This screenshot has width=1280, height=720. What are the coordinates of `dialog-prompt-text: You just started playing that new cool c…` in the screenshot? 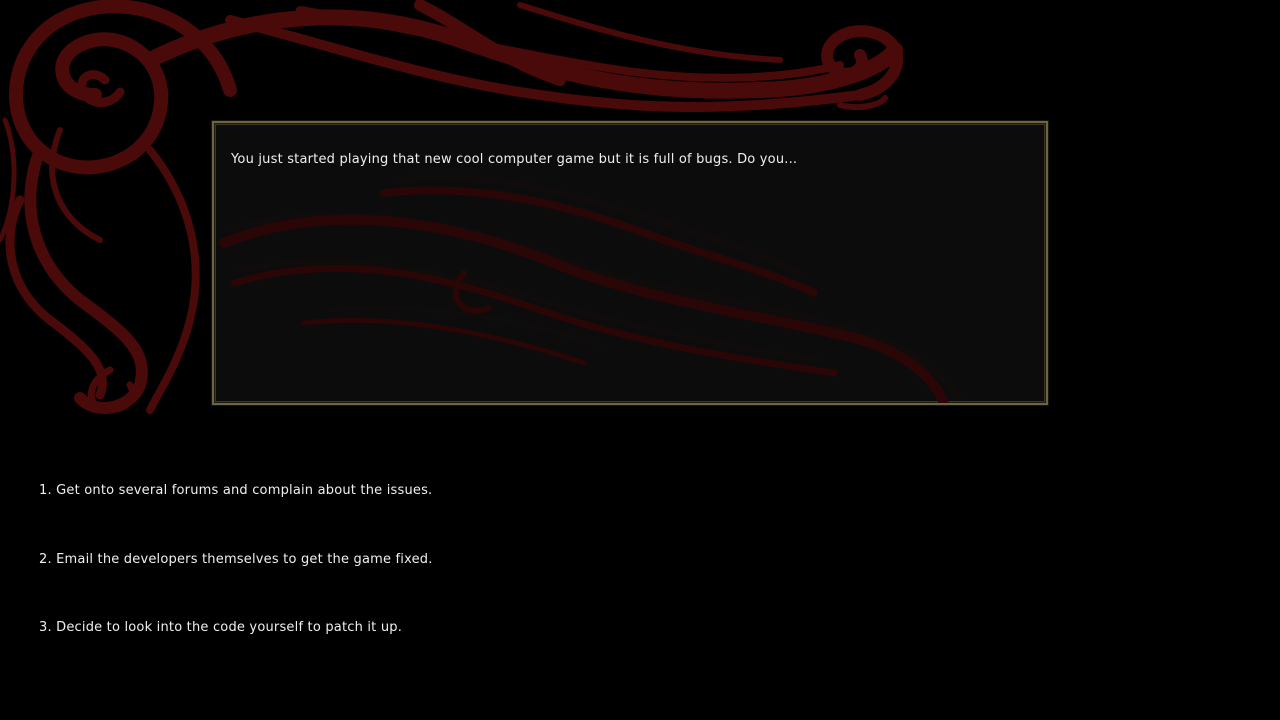 It's located at (514, 159).